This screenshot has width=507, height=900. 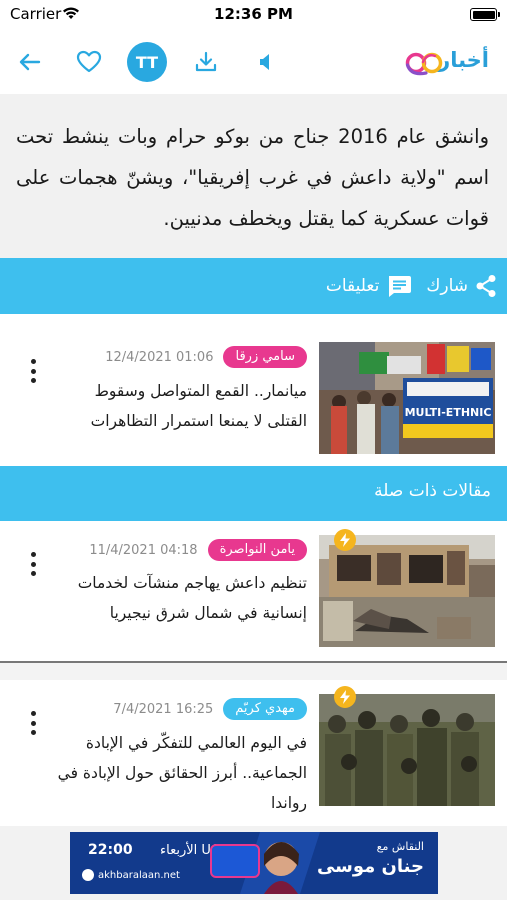 What do you see at coordinates (407, 750) in the screenshot?
I see `rwanda-soldiers-thumbnail` at bounding box center [407, 750].